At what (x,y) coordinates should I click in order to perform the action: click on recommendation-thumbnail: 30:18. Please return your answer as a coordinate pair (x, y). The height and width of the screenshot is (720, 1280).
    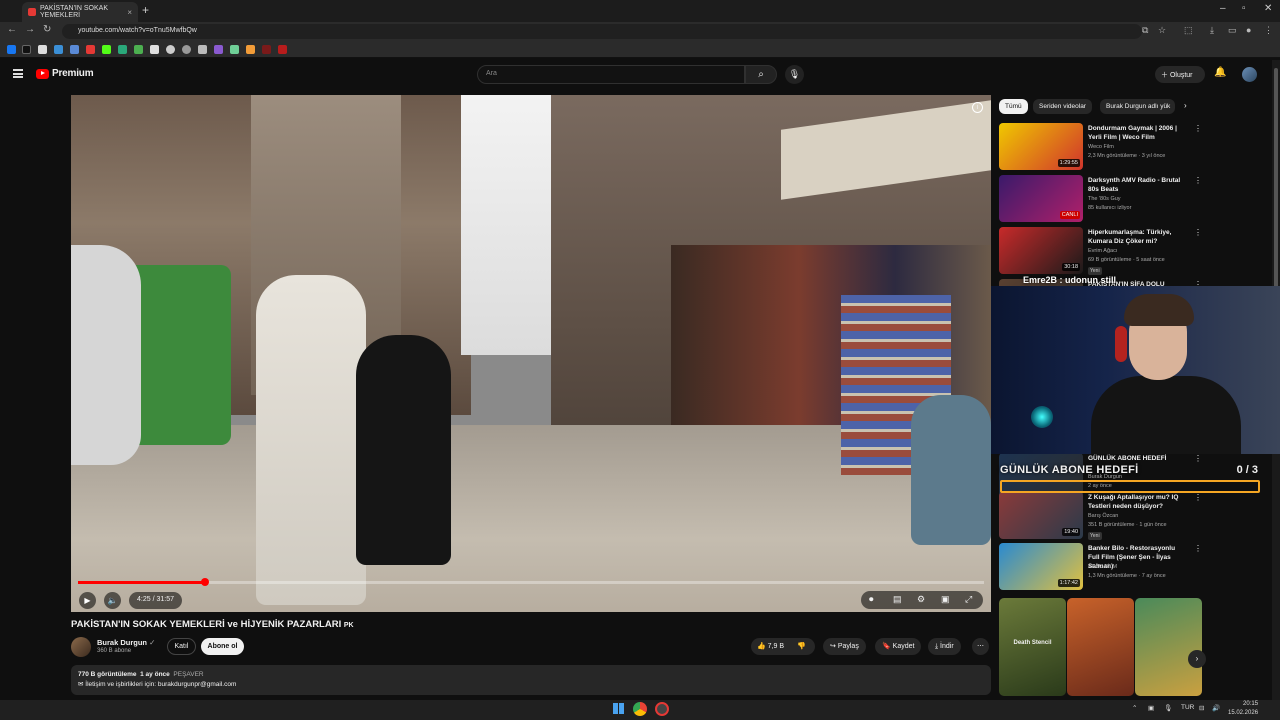
    Looking at the image, I should click on (1041, 250).